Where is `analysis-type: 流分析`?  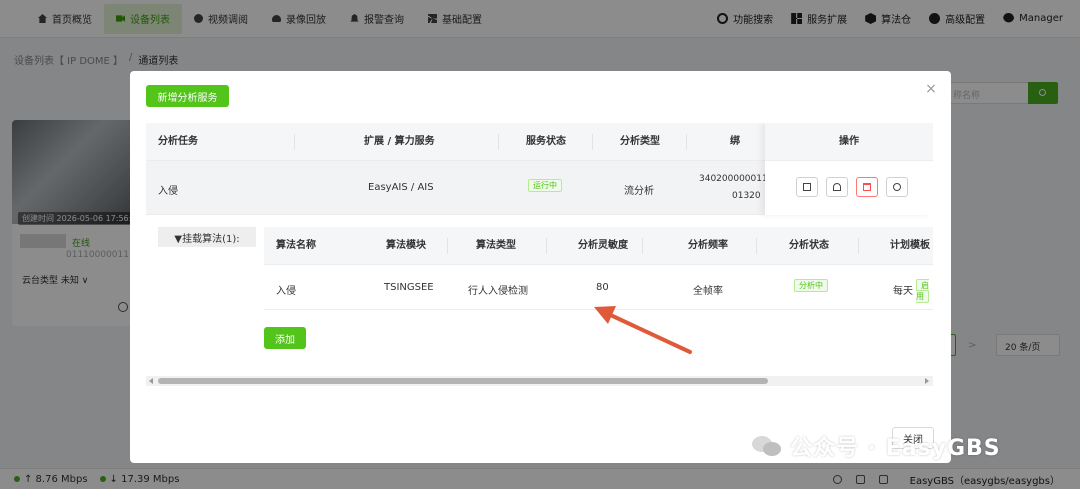
analysis-type: 流分析 is located at coordinates (639, 191).